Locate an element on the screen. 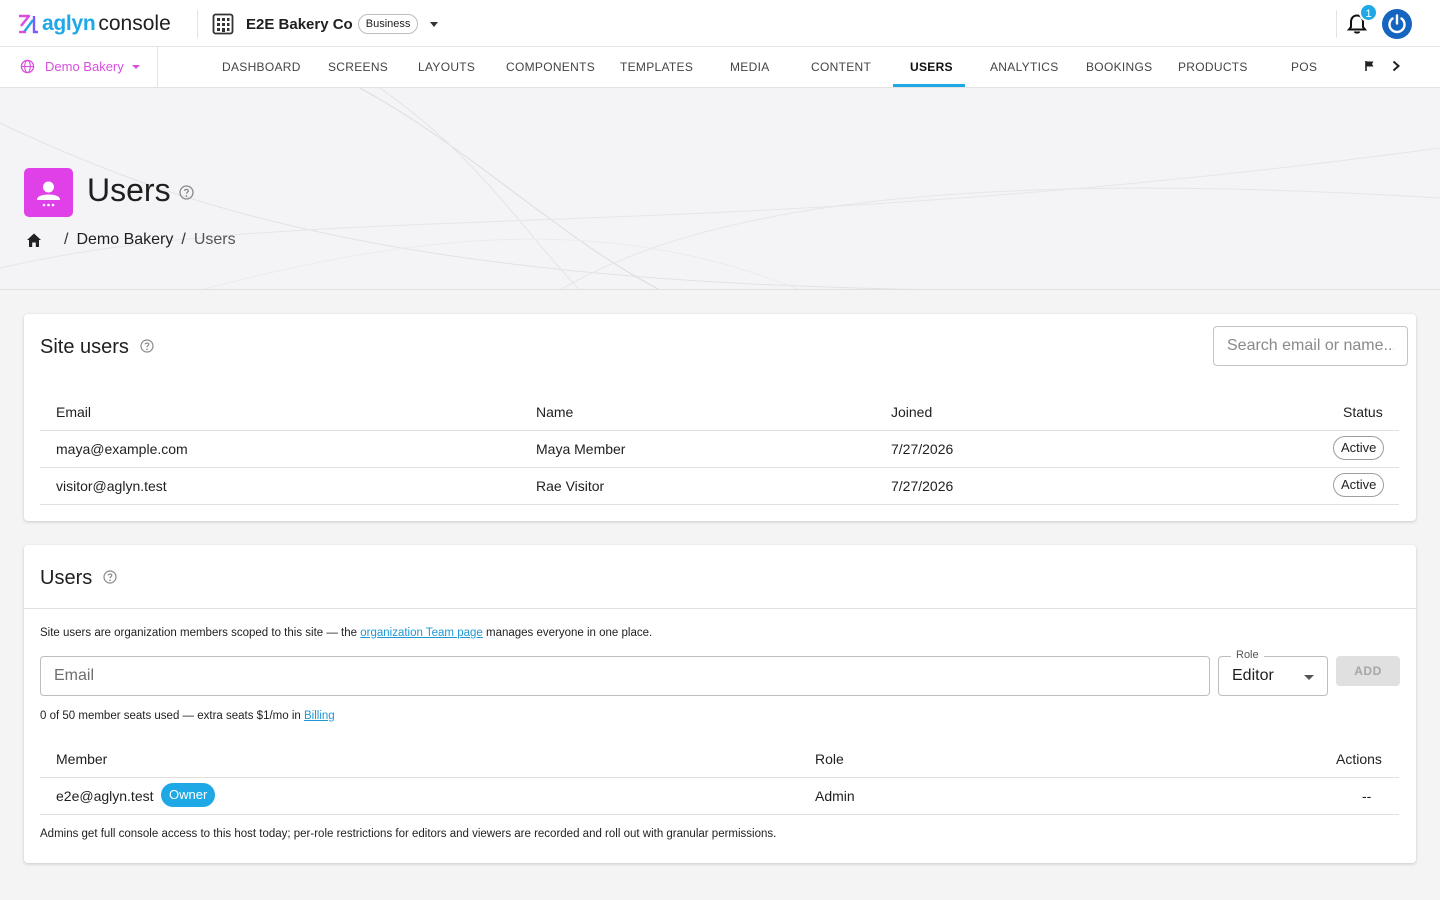  site-users-title: Site users is located at coordinates (84, 347).